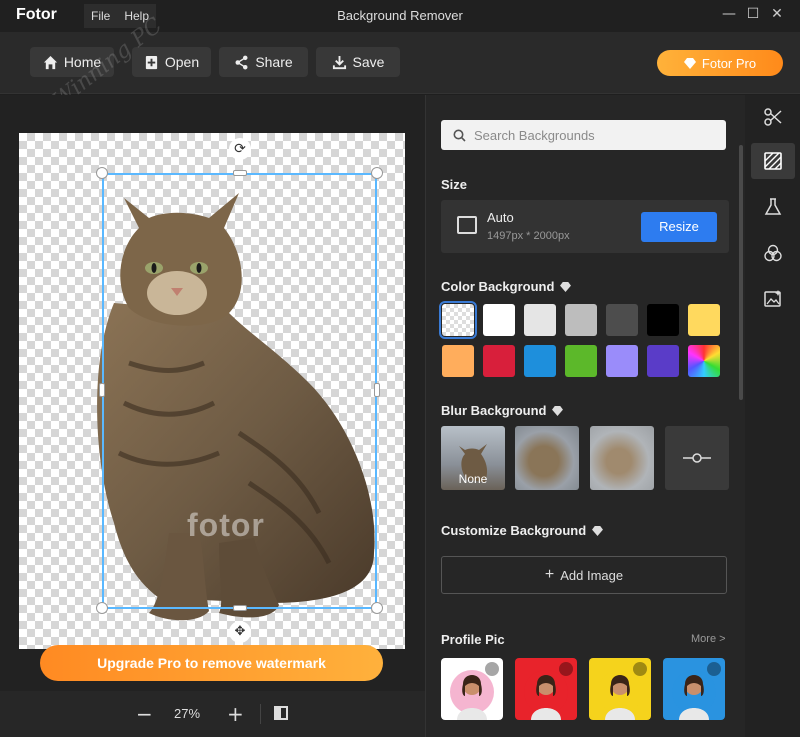 This screenshot has width=800, height=737. I want to click on cutout-tool-button, so click(773, 117).